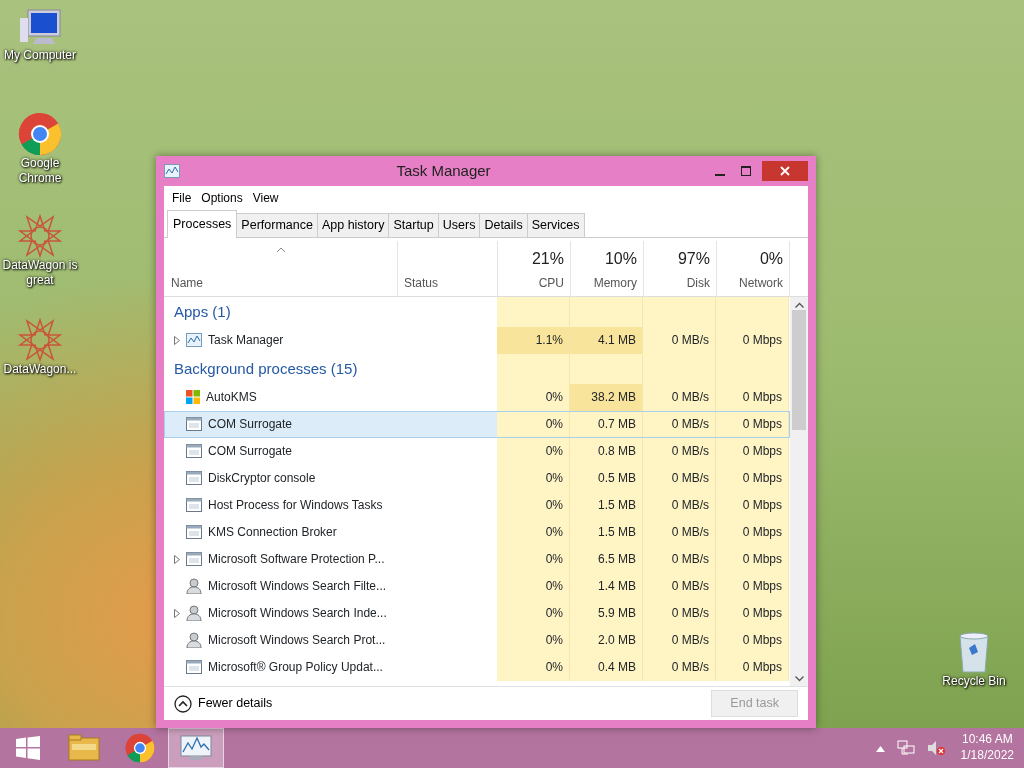  What do you see at coordinates (698, 282) in the screenshot?
I see `column-header: Disk` at bounding box center [698, 282].